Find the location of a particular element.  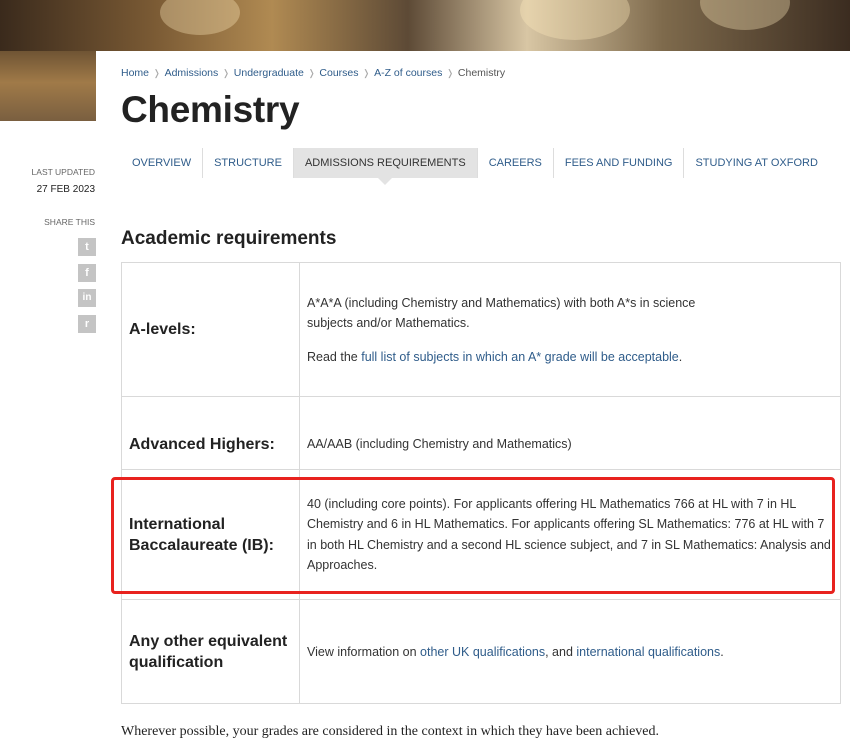

ib-highlight-box is located at coordinates (473, 535).